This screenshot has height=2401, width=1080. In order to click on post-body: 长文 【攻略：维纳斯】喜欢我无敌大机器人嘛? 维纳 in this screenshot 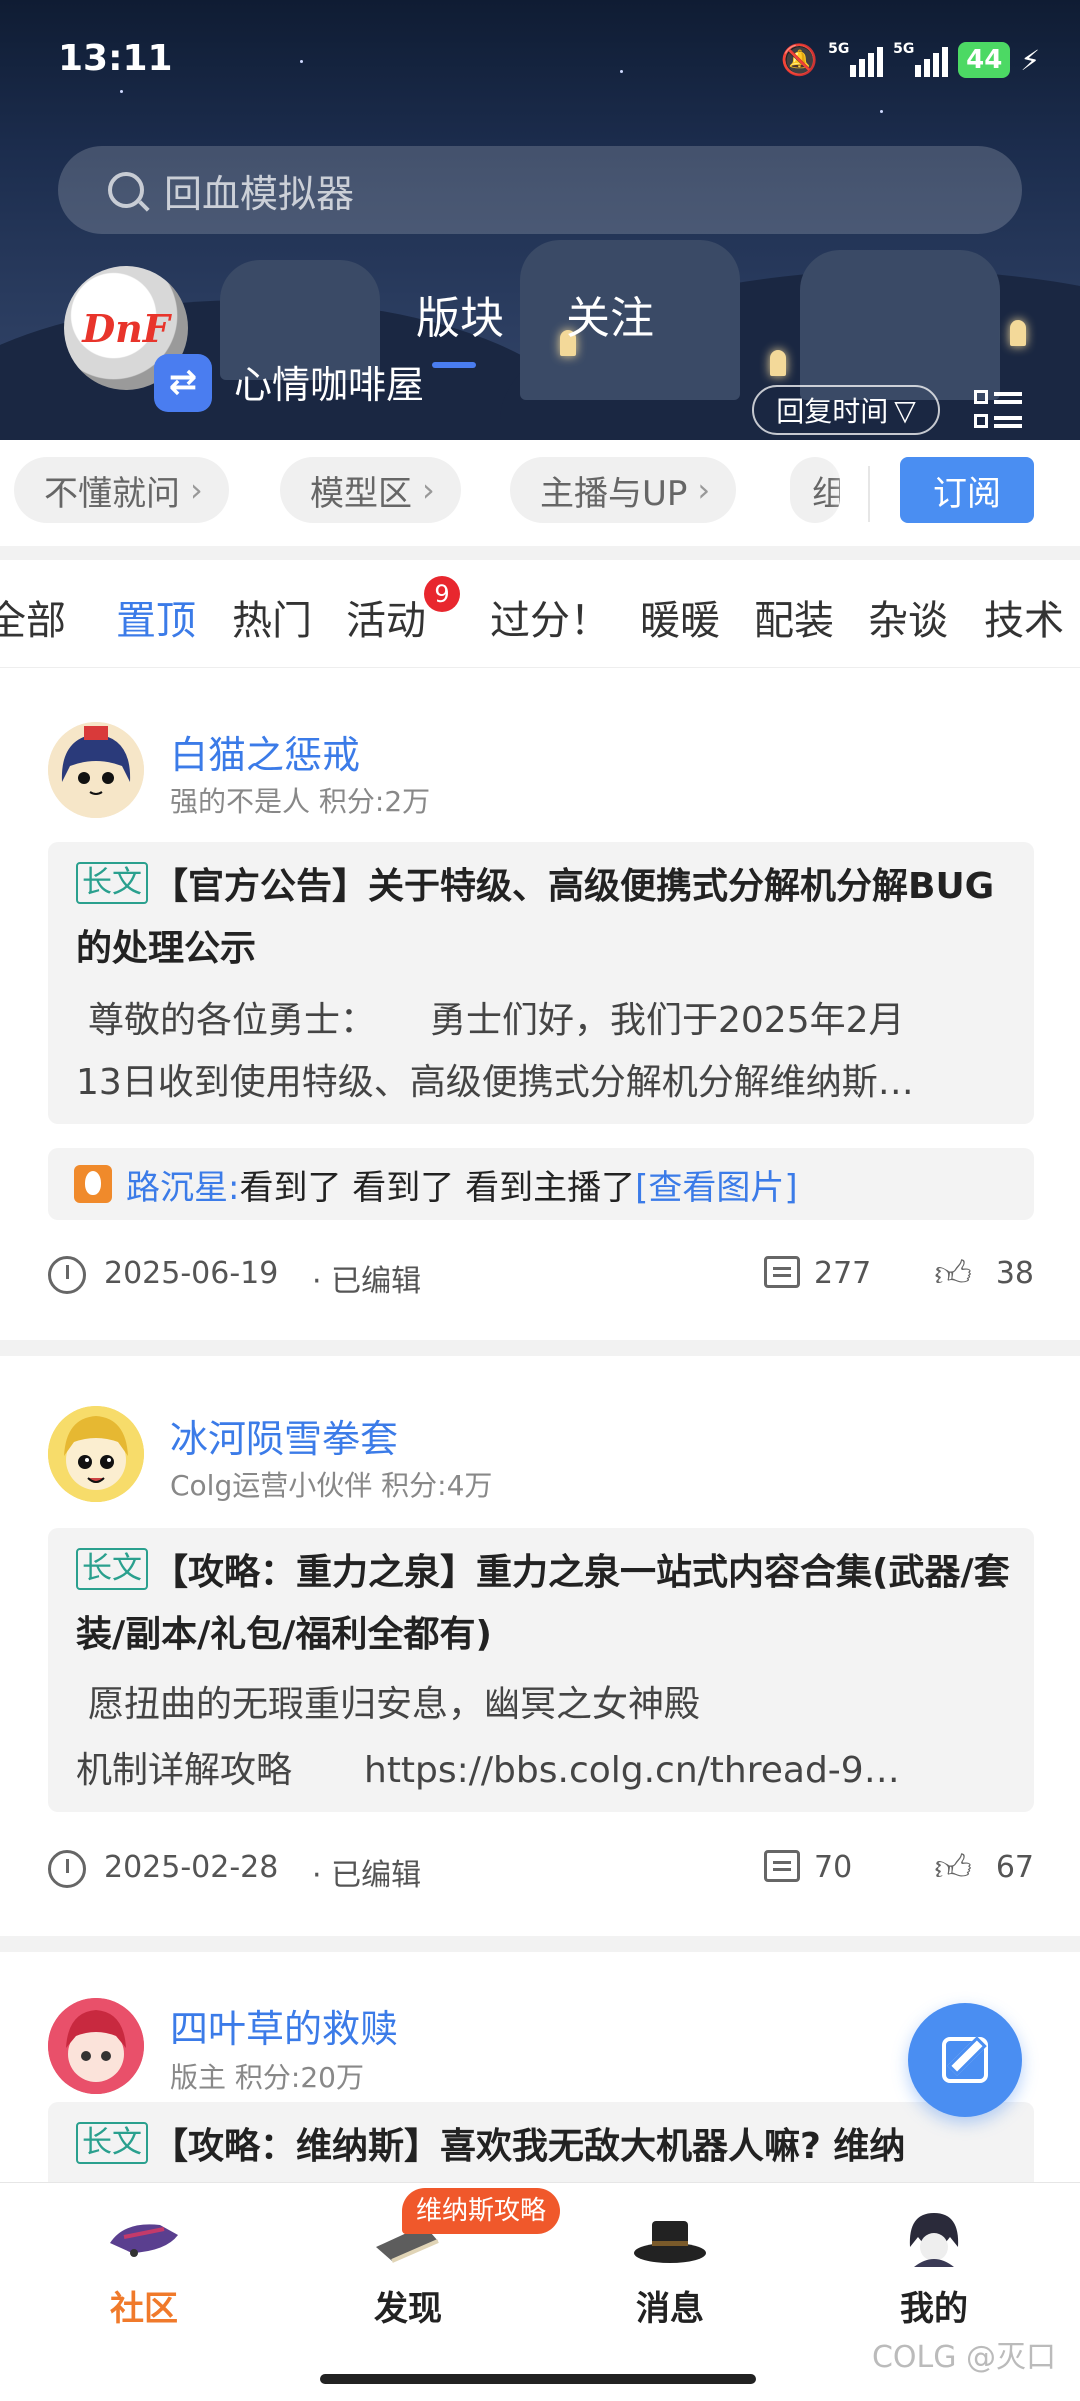, I will do `click(541, 2142)`.